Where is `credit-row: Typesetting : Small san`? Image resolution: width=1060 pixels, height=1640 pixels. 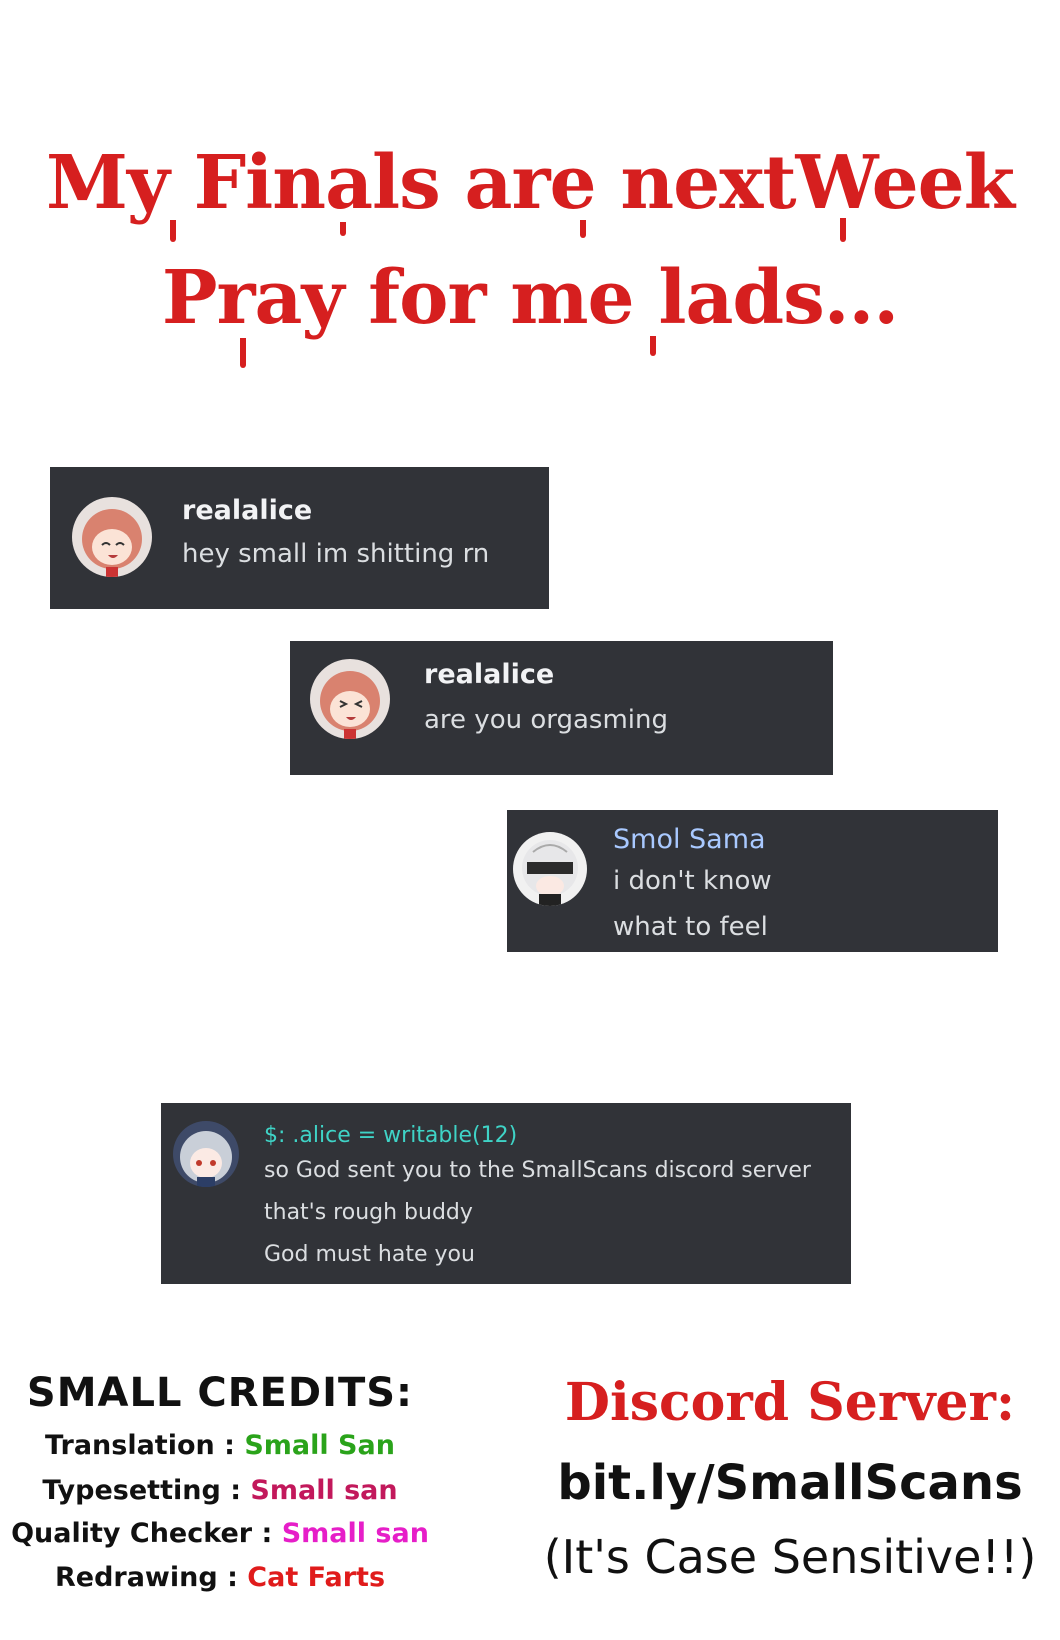 credit-row: Typesetting : Small san is located at coordinates (220, 1490).